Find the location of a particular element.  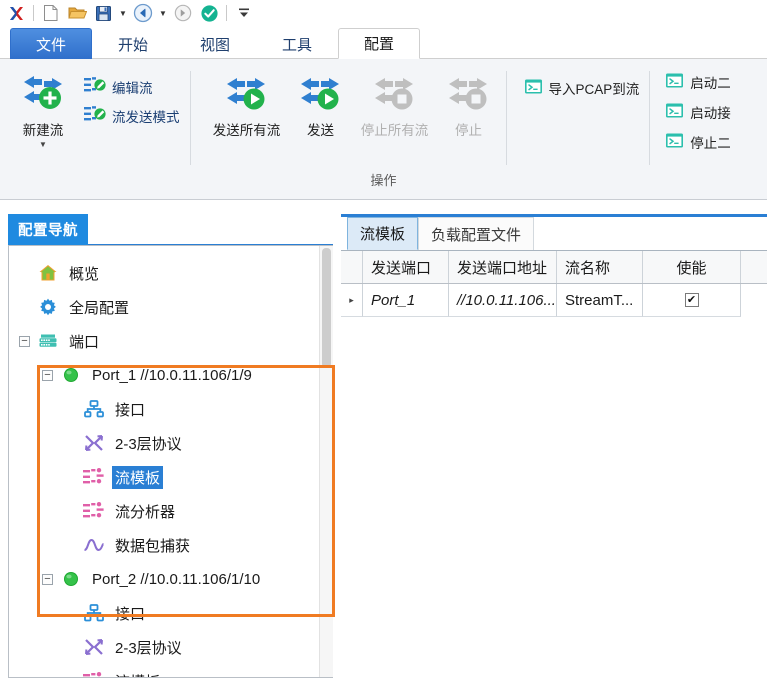

gear-icon is located at coordinates (48, 307).